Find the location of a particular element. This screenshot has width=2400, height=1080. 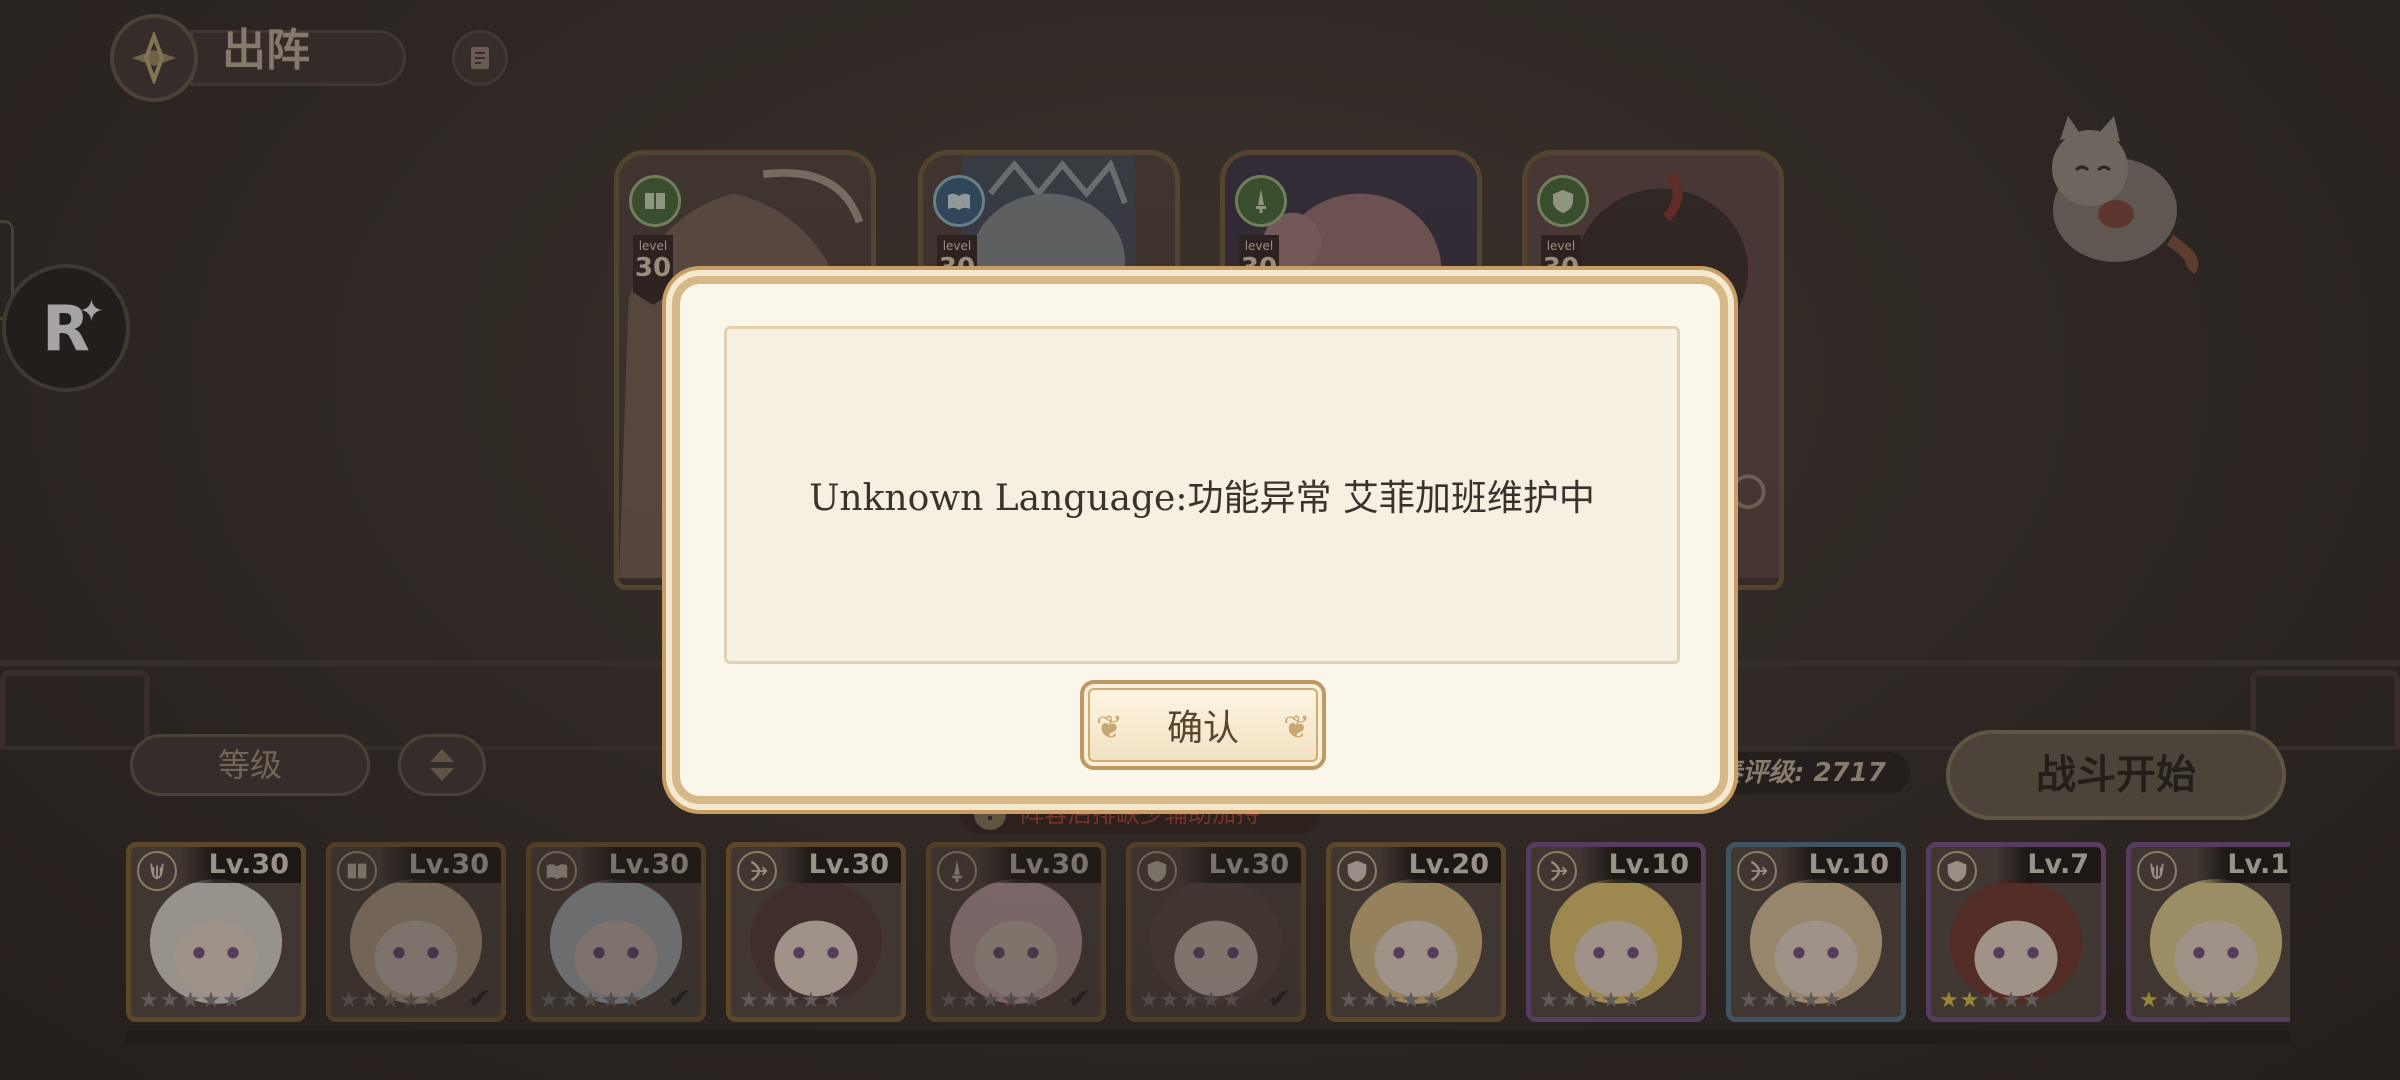

dialog-message-panel: Unknown Language:功能异常 艾菲加班维护中 is located at coordinates (1202, 495).